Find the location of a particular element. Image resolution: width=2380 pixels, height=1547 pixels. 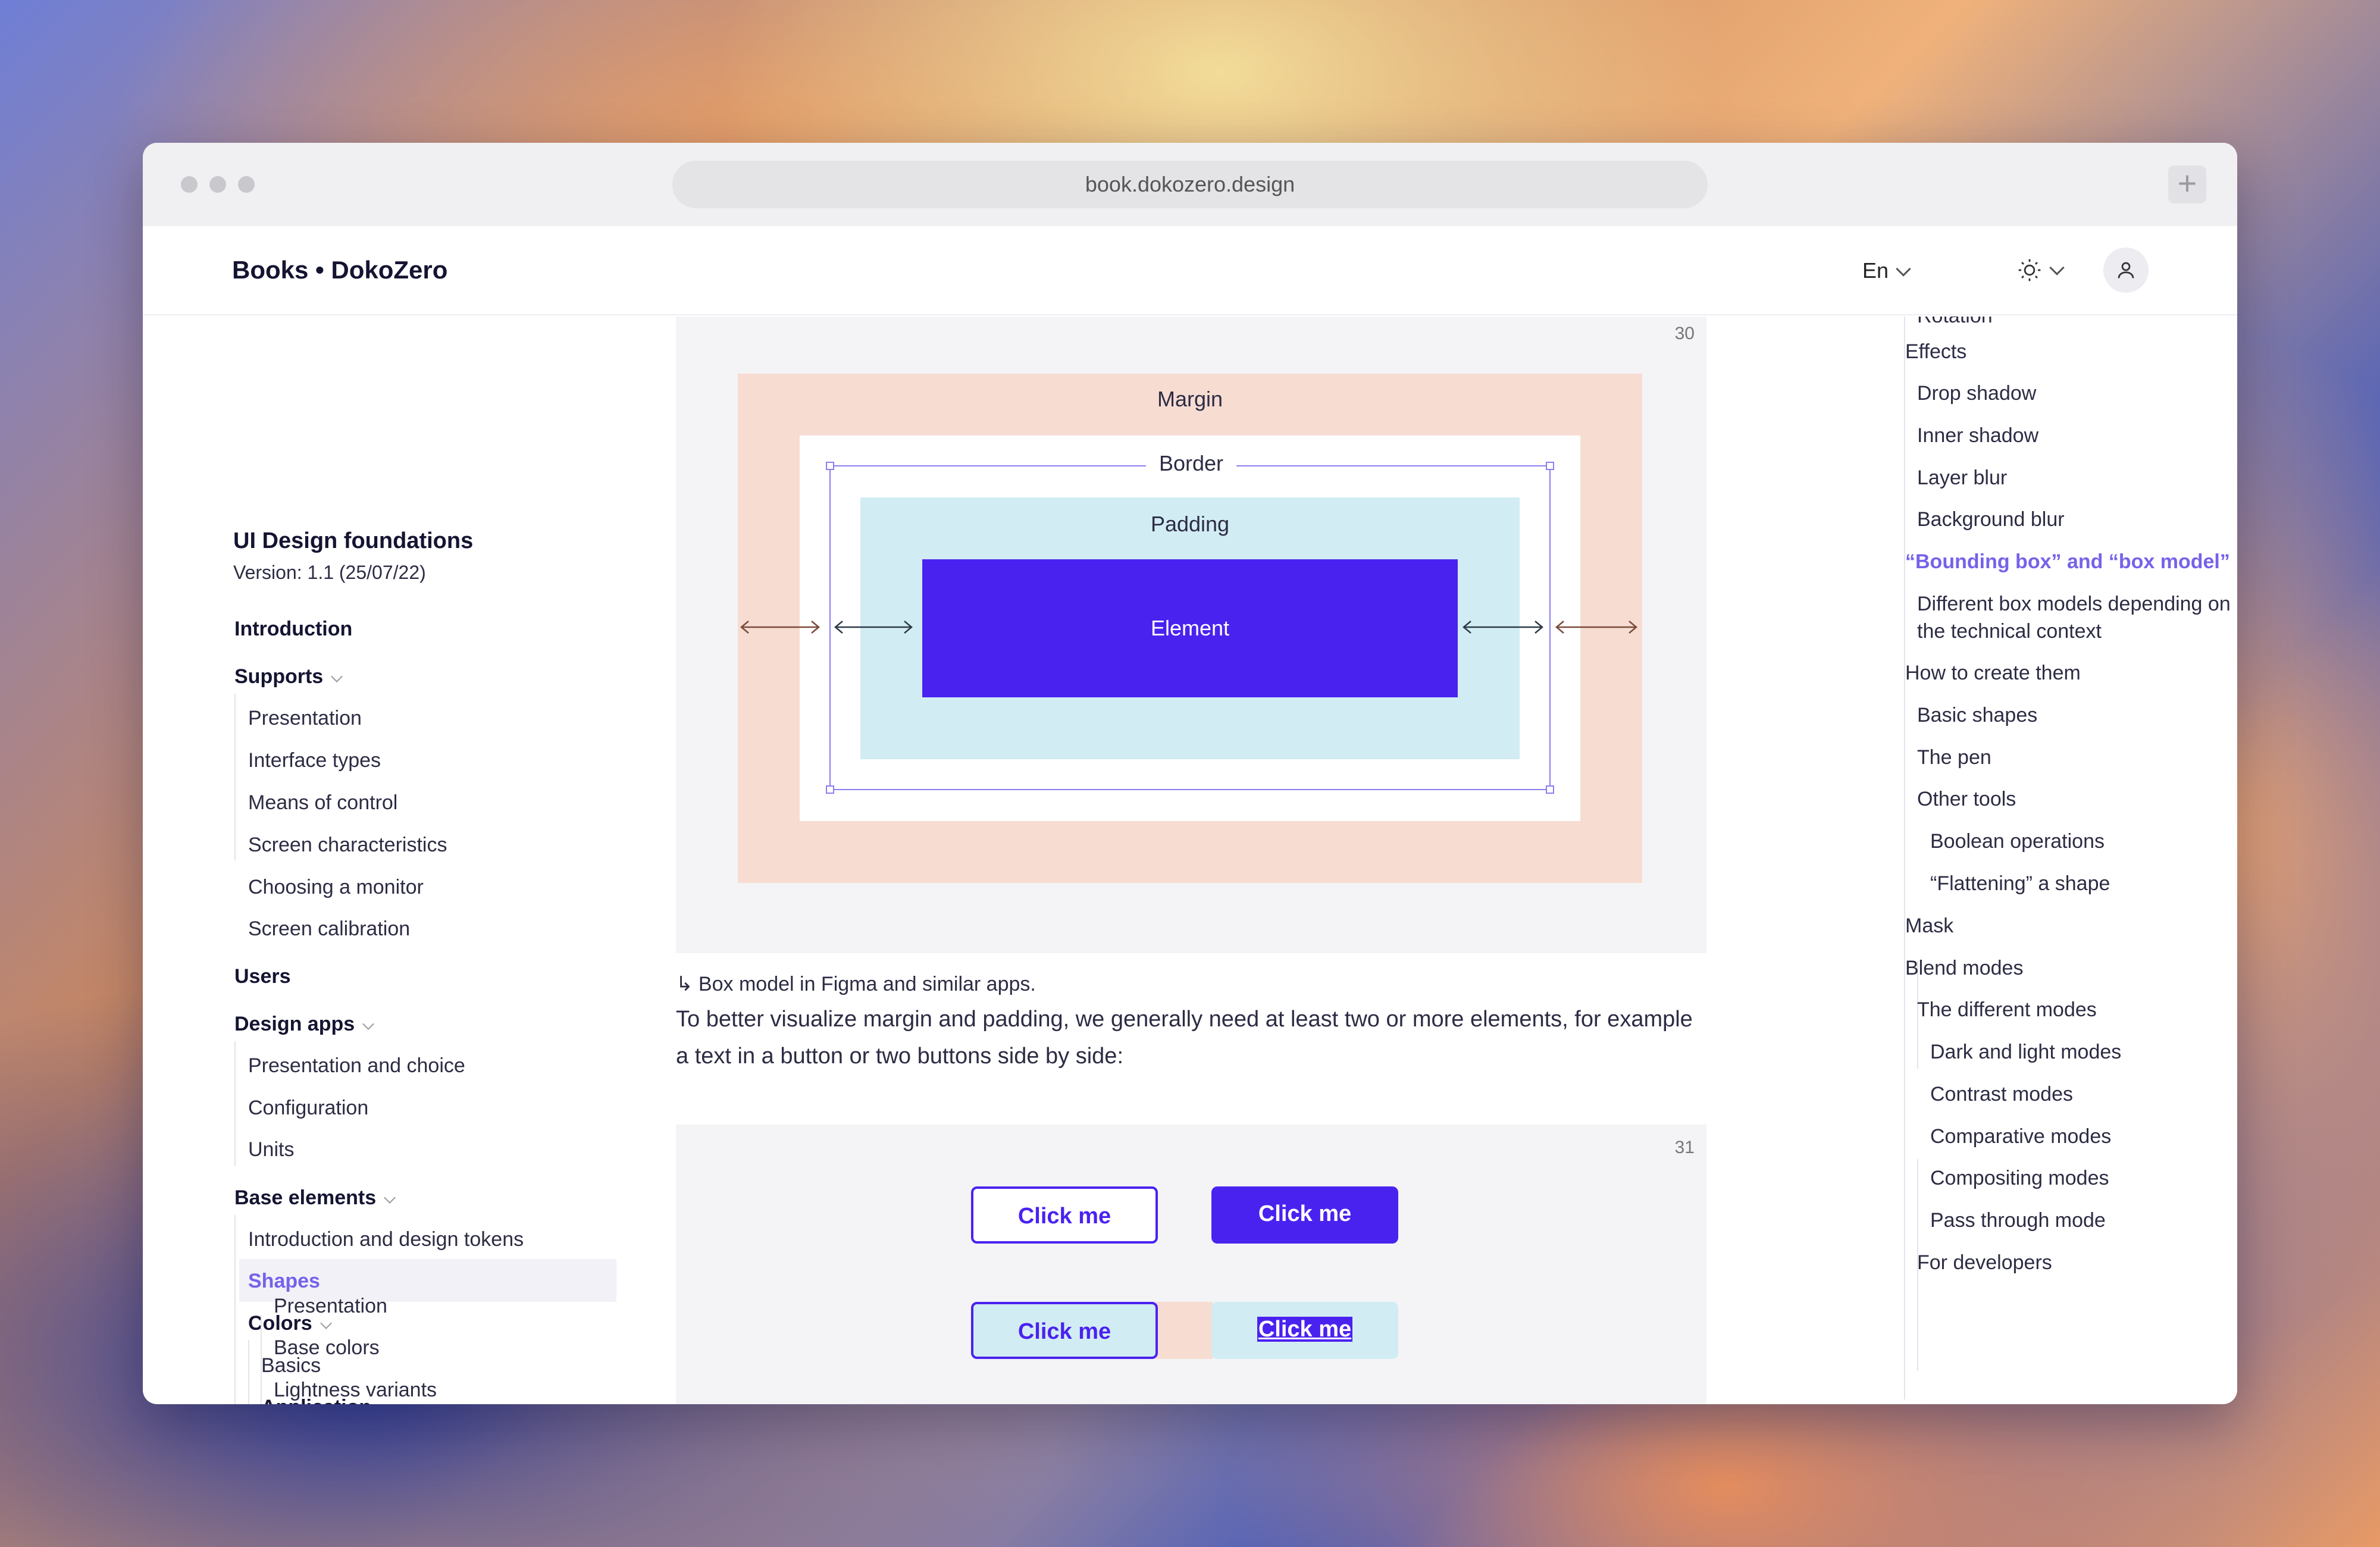

toc-item: Mask is located at coordinates (1929, 926).